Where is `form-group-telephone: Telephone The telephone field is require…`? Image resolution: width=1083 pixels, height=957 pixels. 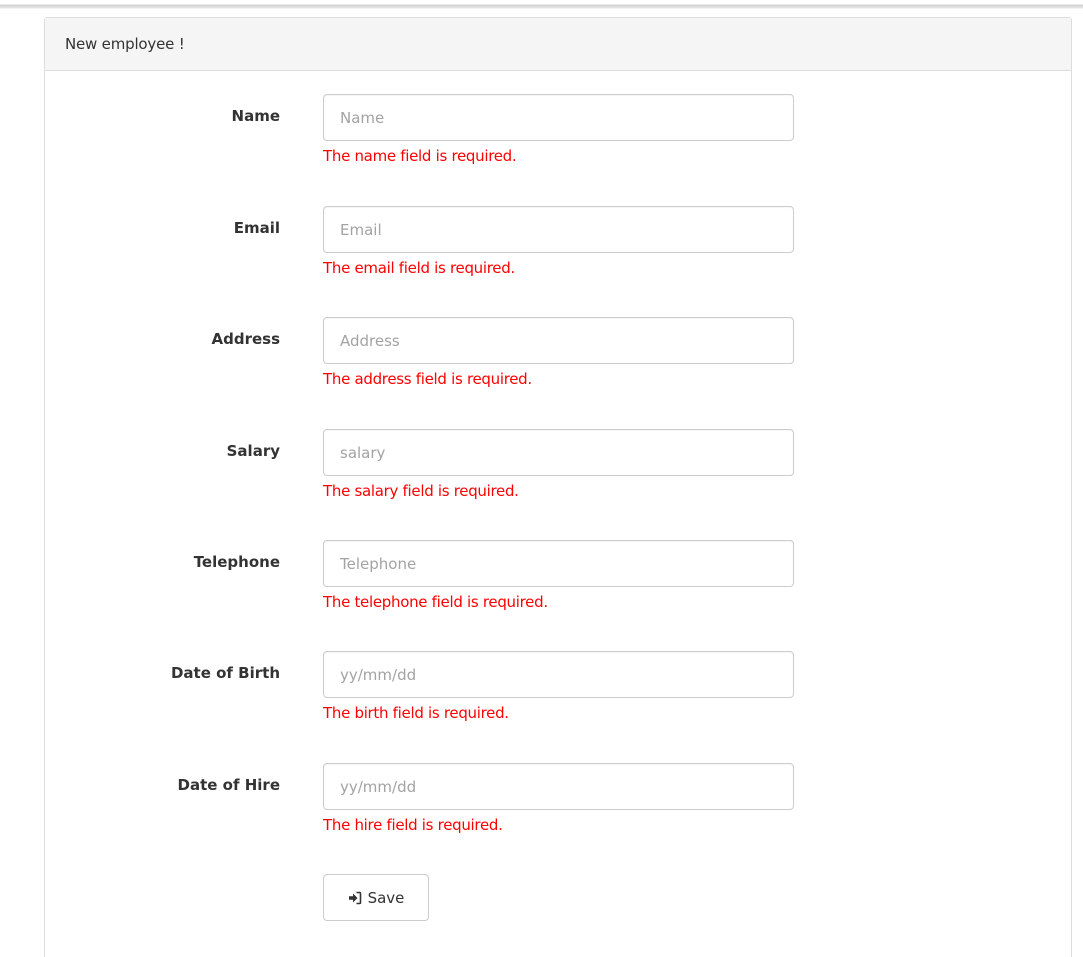
form-group-telephone: Telephone The telephone field is require… is located at coordinates (558, 585).